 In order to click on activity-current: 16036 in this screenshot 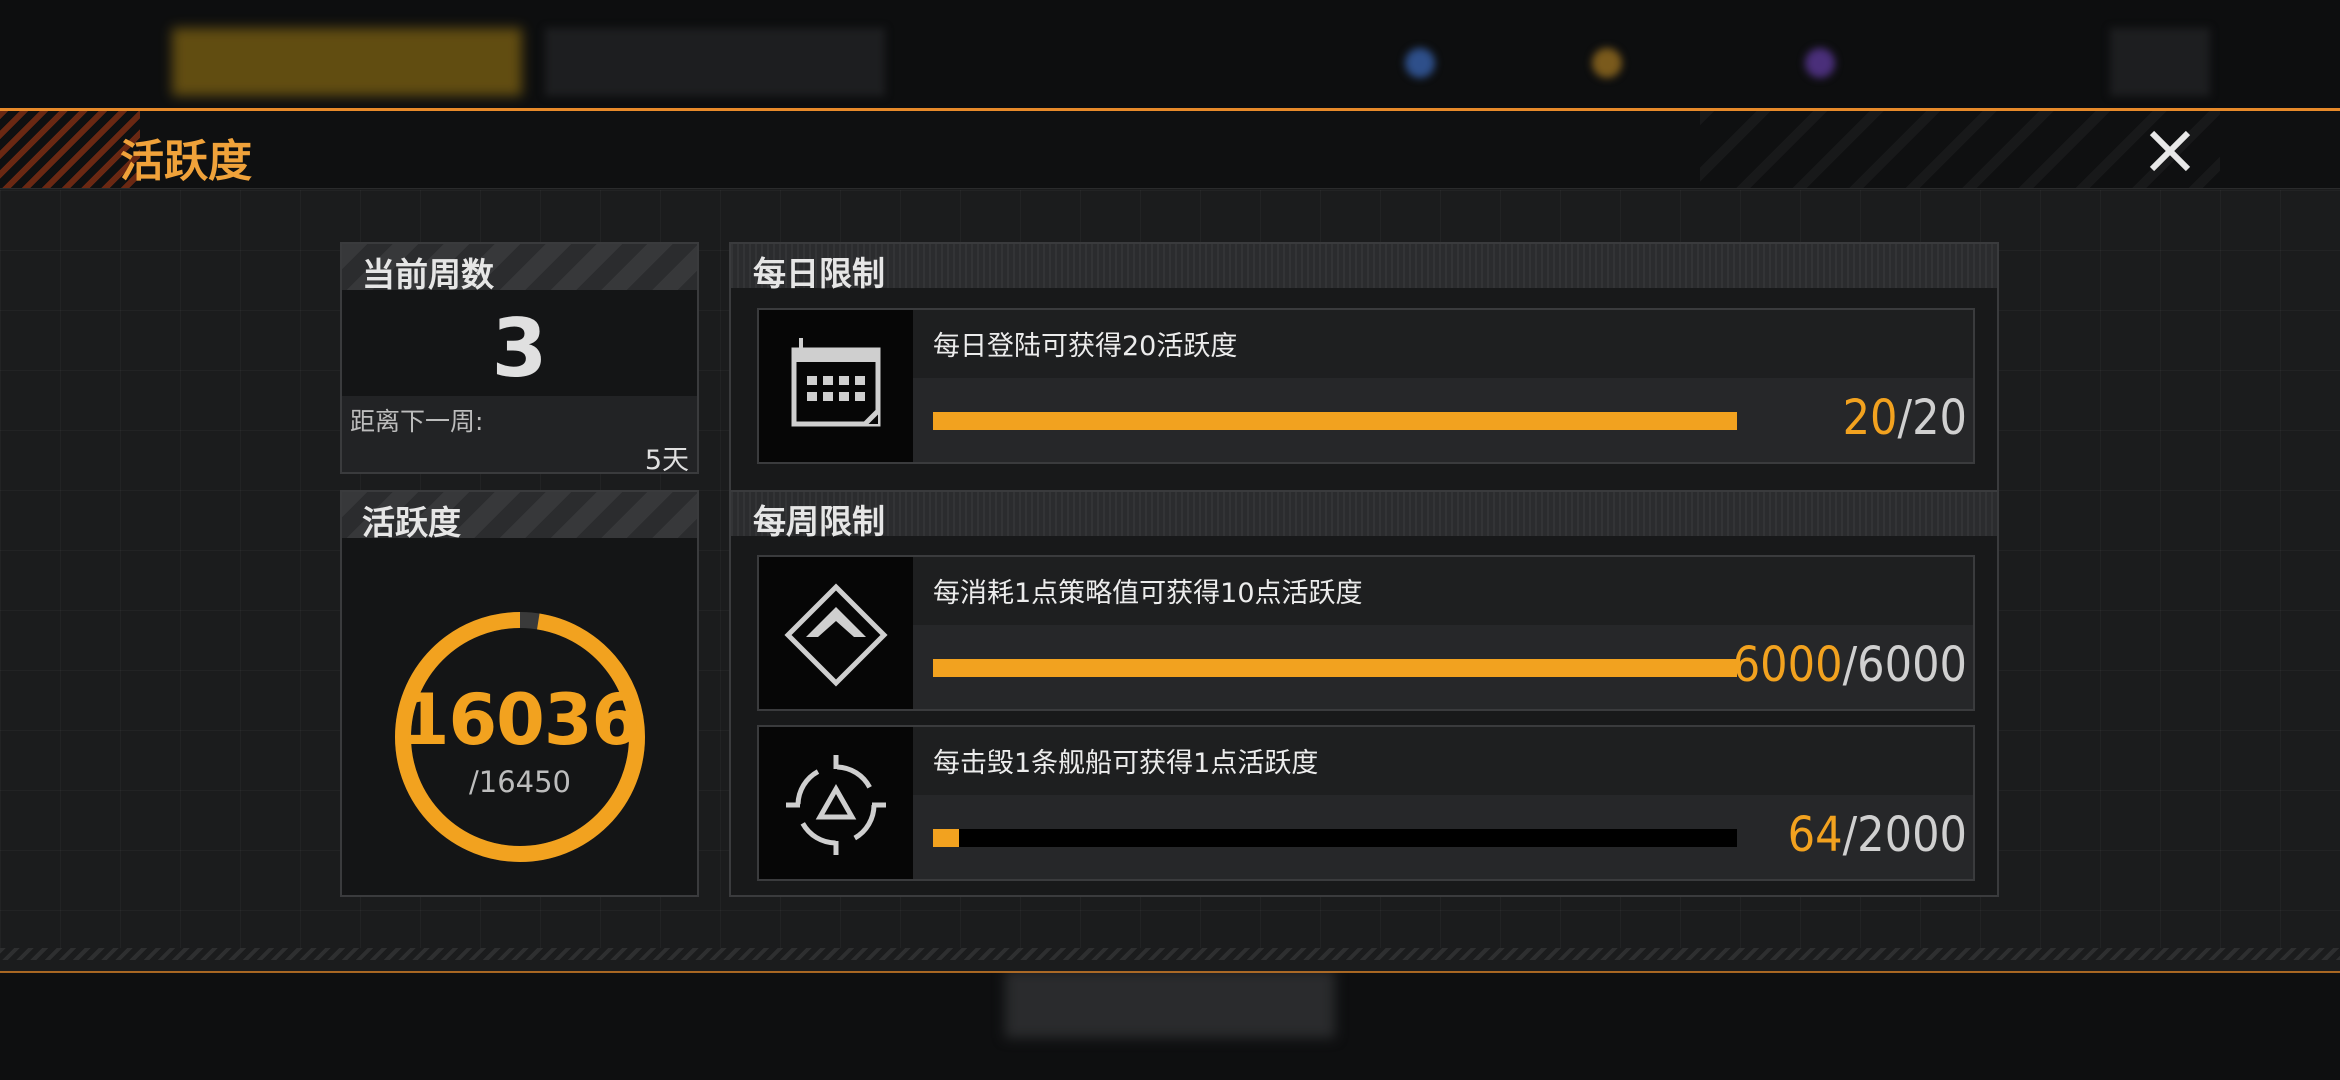, I will do `click(520, 720)`.